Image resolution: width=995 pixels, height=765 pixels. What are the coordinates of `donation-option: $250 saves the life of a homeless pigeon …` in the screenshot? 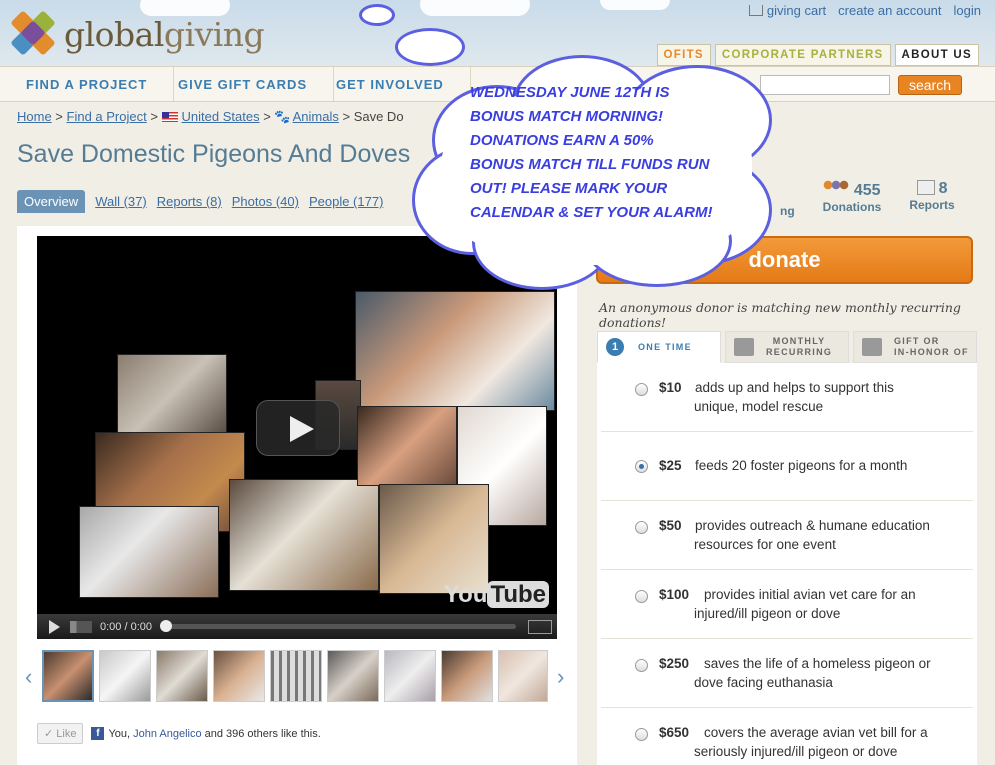 It's located at (787, 673).